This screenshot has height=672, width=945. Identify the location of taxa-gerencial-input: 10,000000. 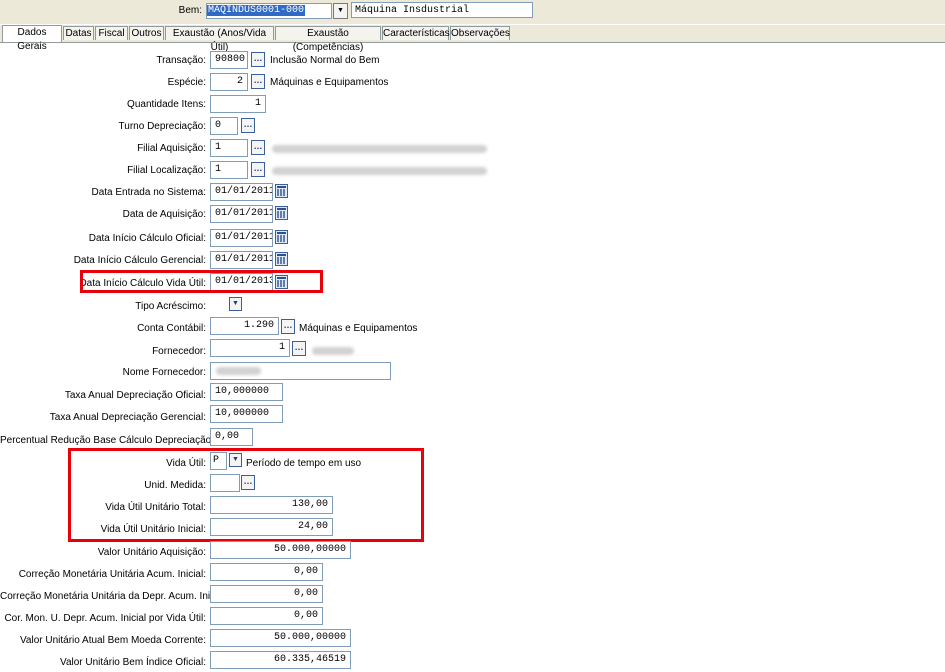
(246, 414).